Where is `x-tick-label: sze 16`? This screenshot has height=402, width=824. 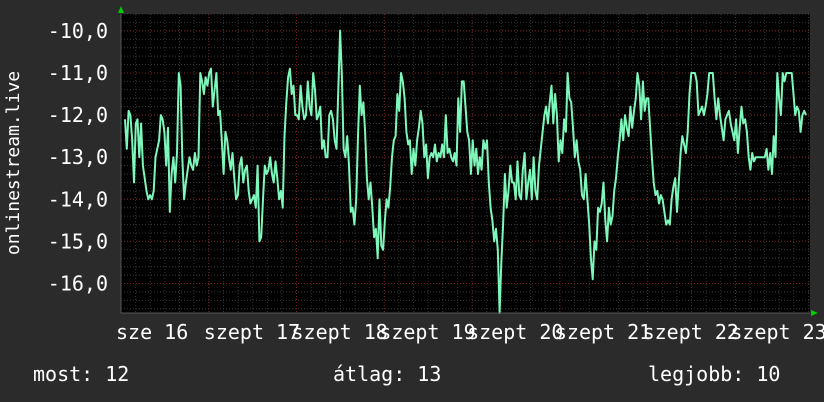 x-tick-label: sze 16 is located at coordinates (152, 332).